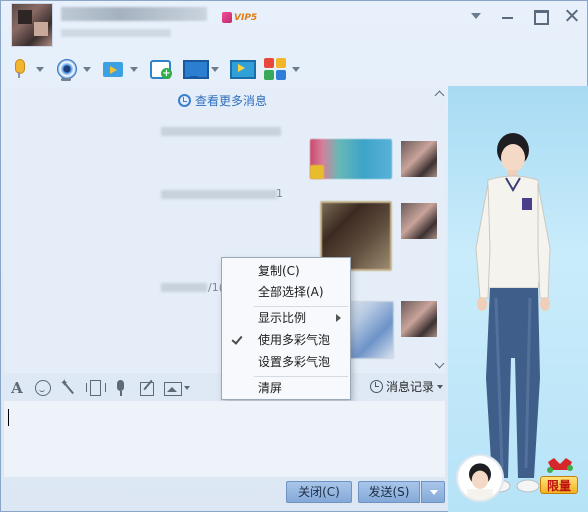 The width and height of the screenshot is (588, 512). I want to click on menu-item-set-colorful-bubbles: 设置多彩气泡, so click(286, 362).